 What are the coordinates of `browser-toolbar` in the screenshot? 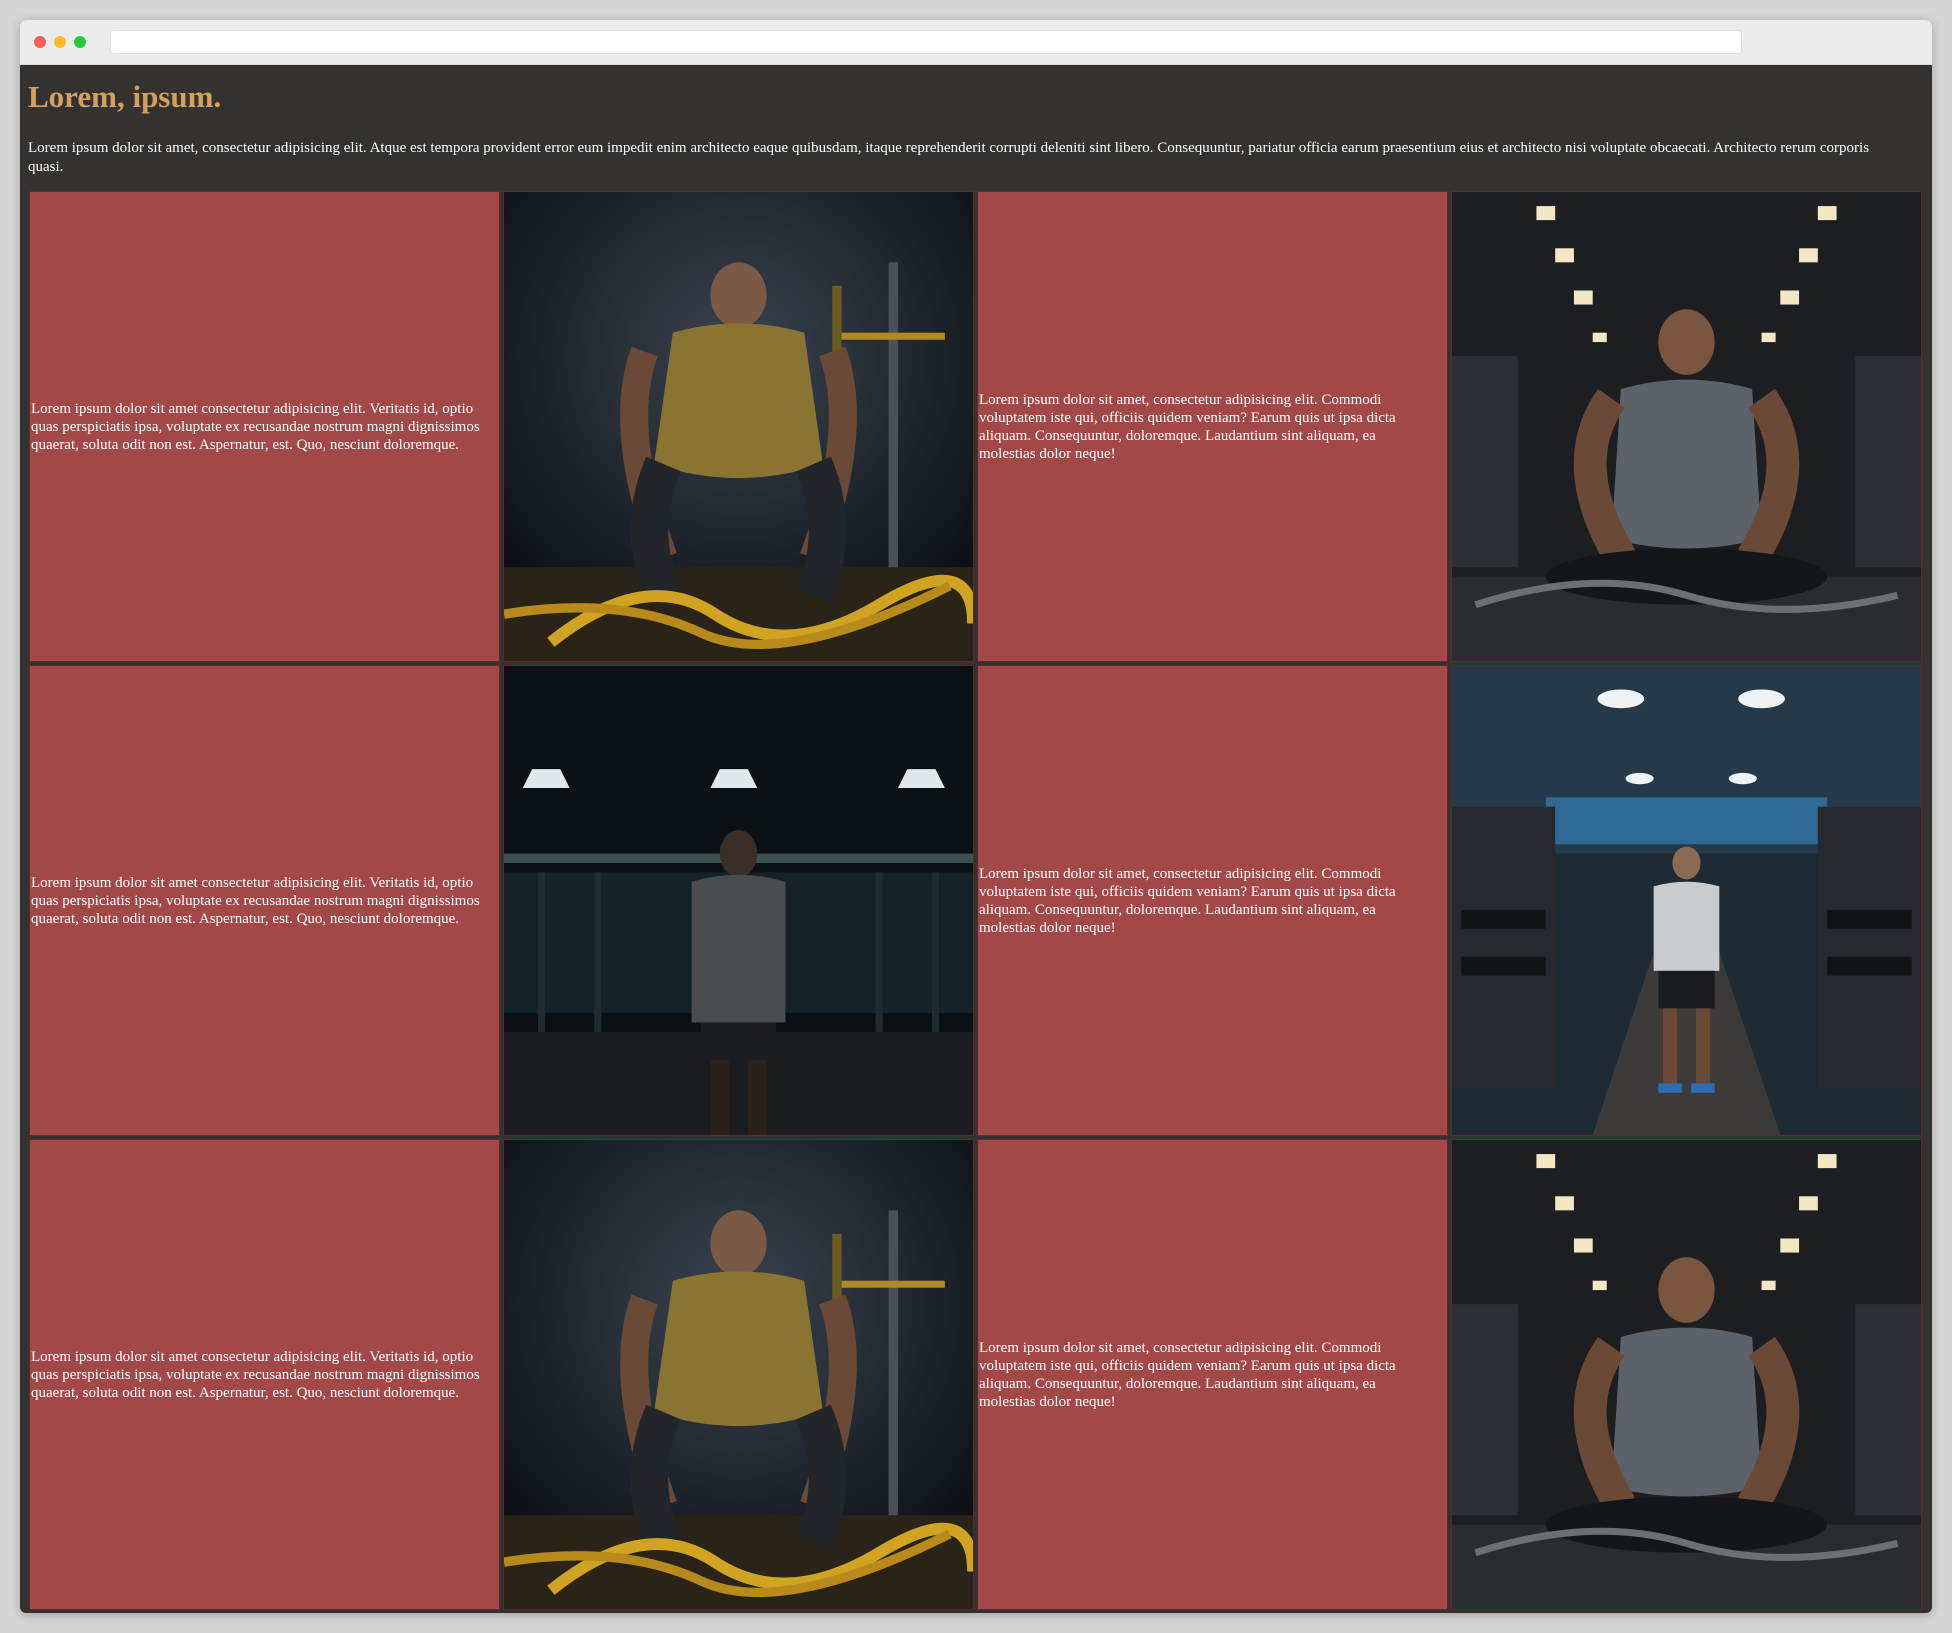 It's located at (976, 42).